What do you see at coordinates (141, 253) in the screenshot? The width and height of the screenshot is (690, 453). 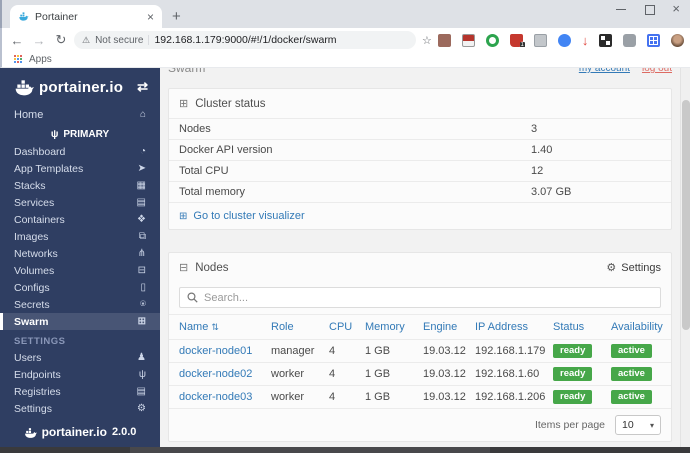 I see `sitemap-icon: ⋔` at bounding box center [141, 253].